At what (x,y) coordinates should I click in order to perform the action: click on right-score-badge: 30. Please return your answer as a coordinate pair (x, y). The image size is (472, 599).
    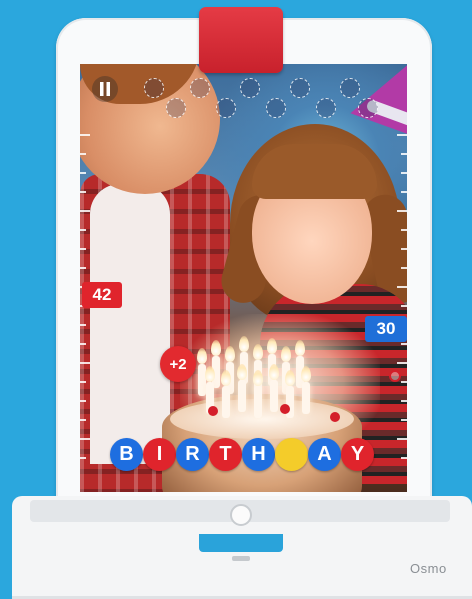
    Looking at the image, I should click on (386, 329).